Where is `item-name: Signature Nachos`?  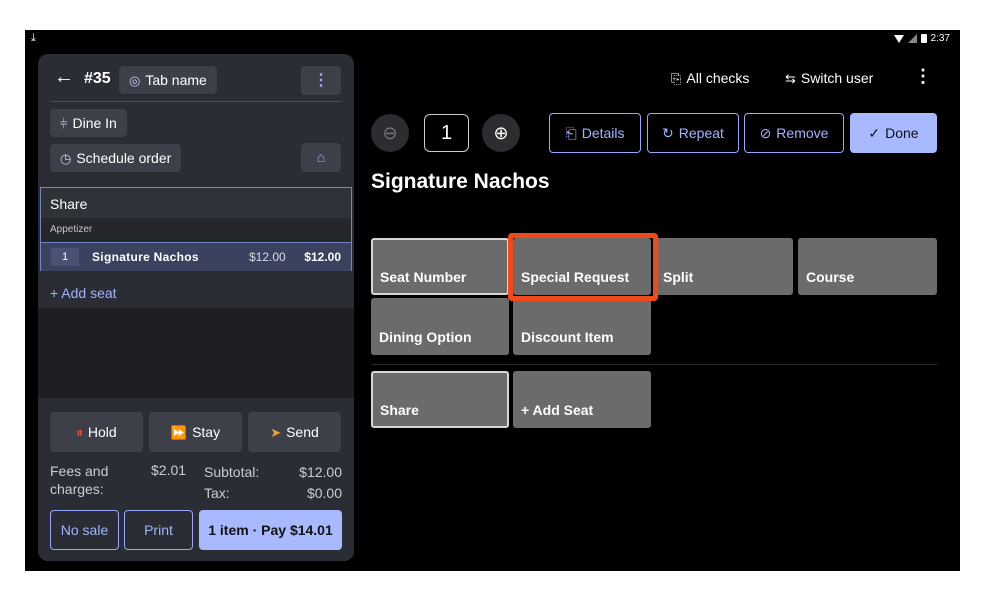
item-name: Signature Nachos is located at coordinates (145, 257).